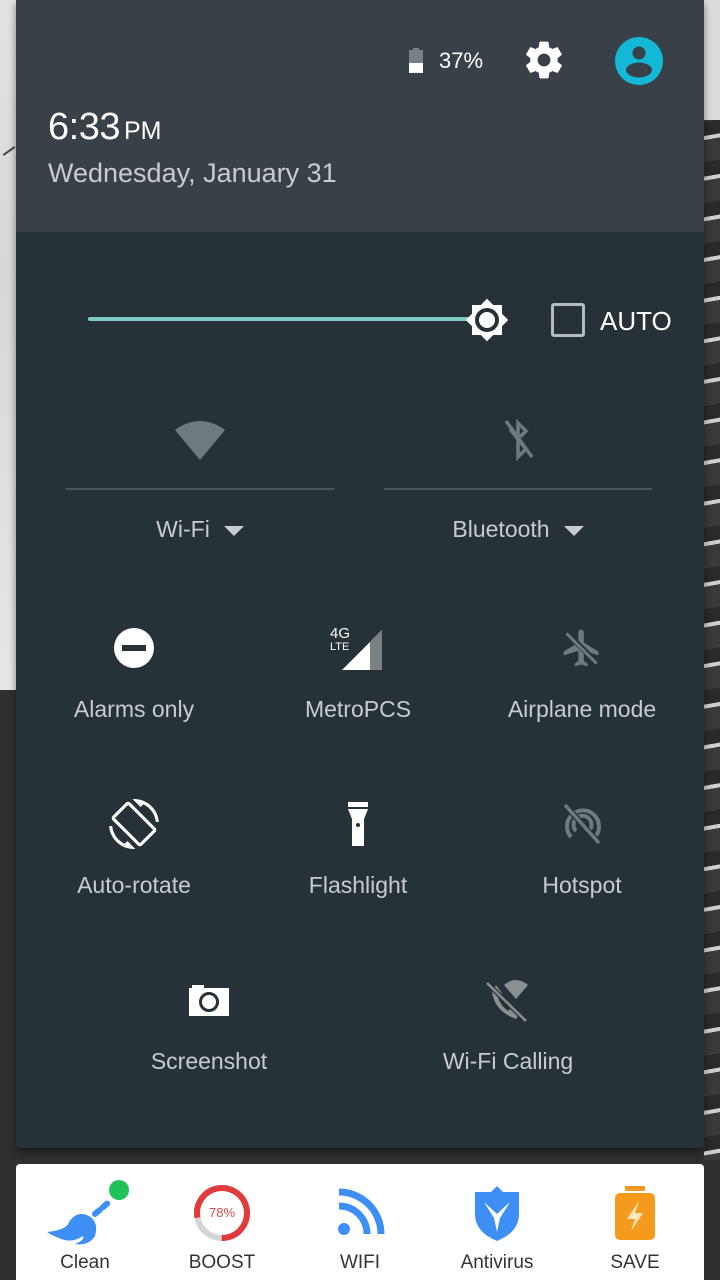 This screenshot has width=720, height=1280. I want to click on gear-icon, so click(544, 60).